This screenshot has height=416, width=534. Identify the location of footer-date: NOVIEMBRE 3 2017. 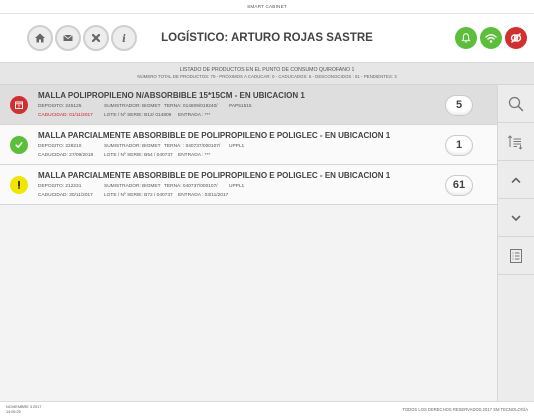
(24, 407).